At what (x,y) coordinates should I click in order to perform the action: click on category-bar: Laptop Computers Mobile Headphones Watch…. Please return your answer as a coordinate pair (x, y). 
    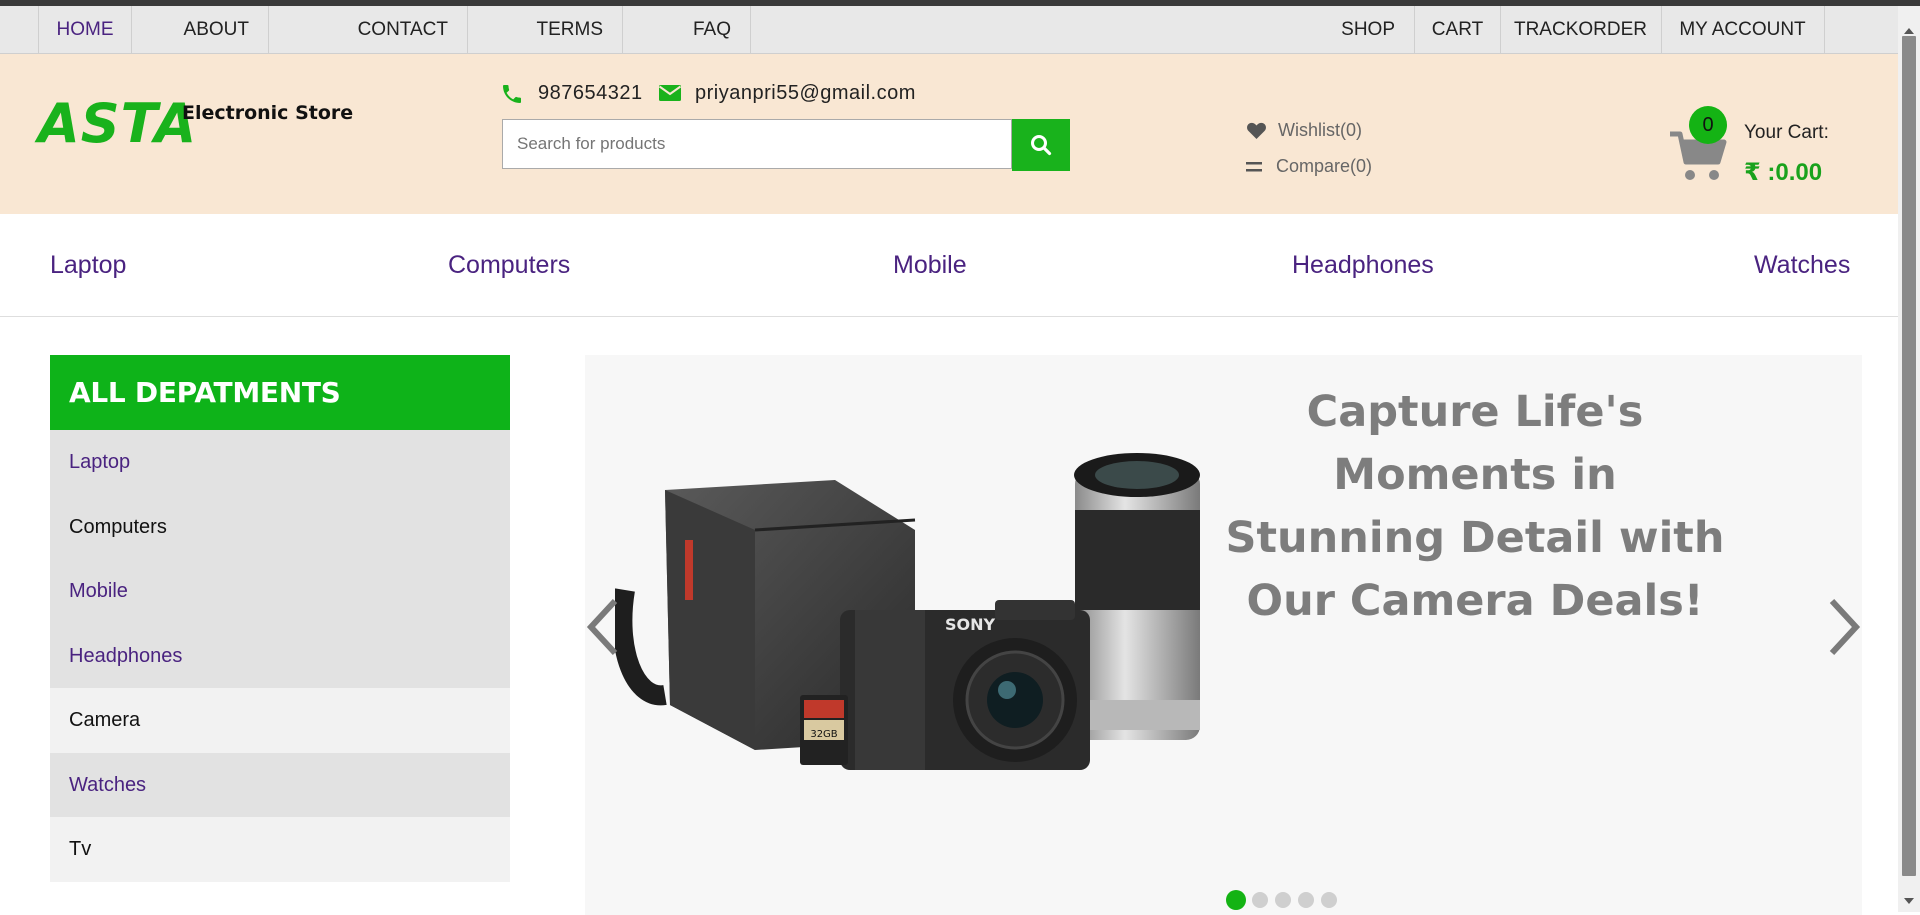
    Looking at the image, I should click on (949, 265).